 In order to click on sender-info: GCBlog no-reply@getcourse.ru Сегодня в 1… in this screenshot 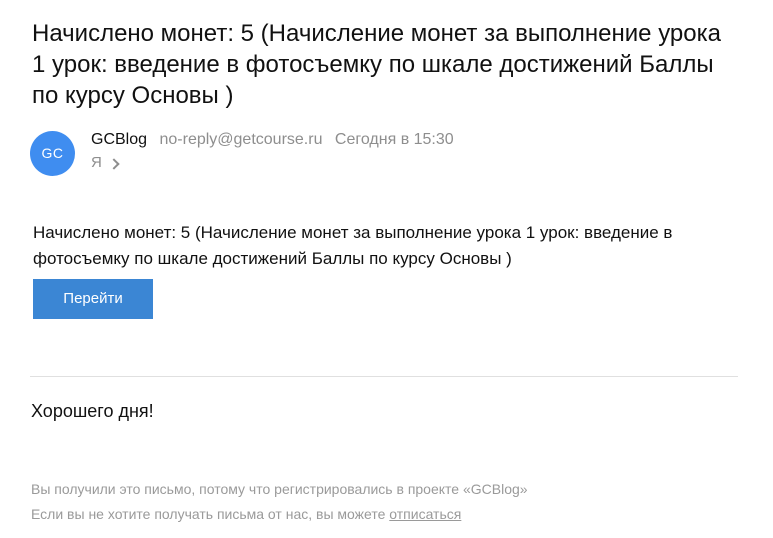, I will do `click(272, 140)`.